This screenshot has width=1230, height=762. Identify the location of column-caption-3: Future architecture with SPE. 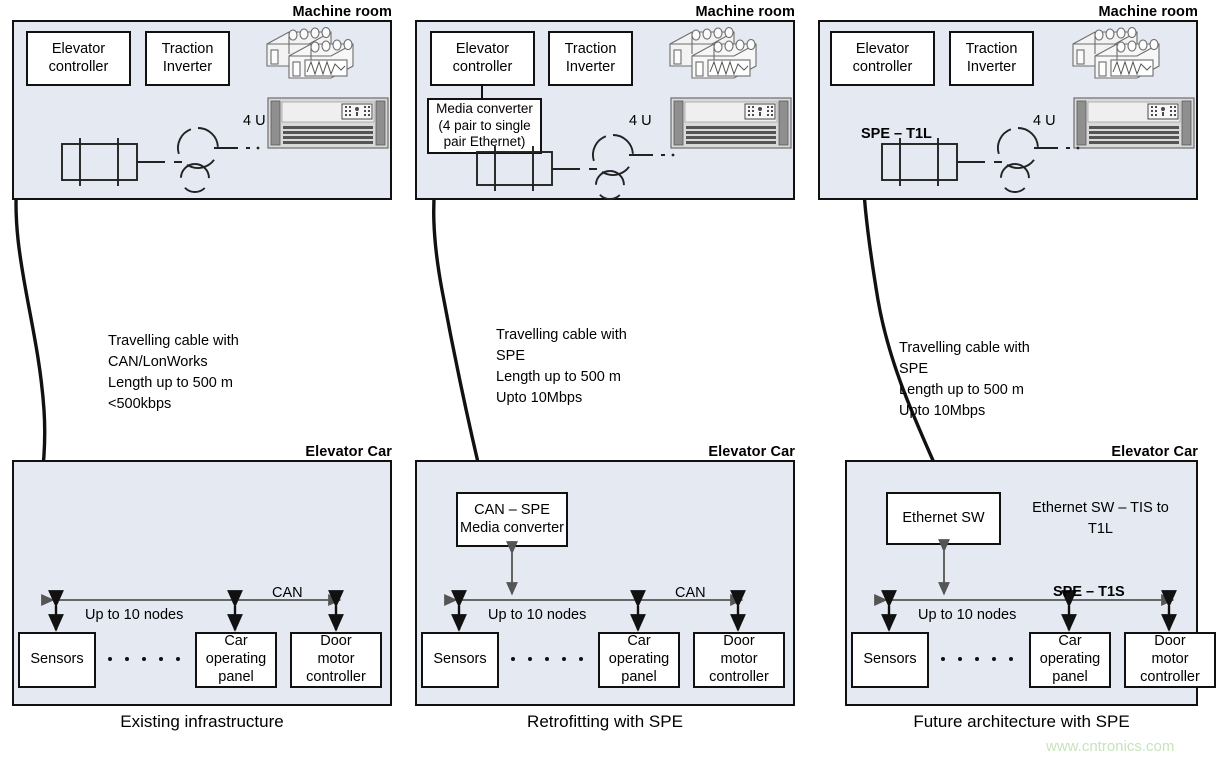
(1021, 721).